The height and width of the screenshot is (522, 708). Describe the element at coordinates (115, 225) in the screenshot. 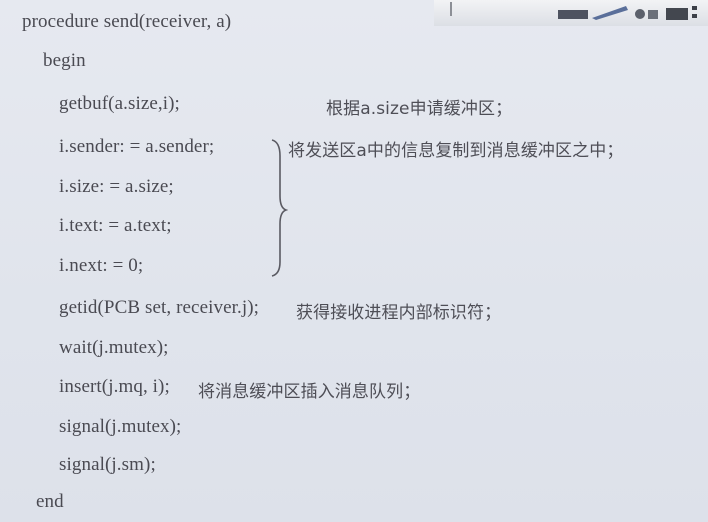

I see `text-assignment: i.text: = a.text;` at that location.